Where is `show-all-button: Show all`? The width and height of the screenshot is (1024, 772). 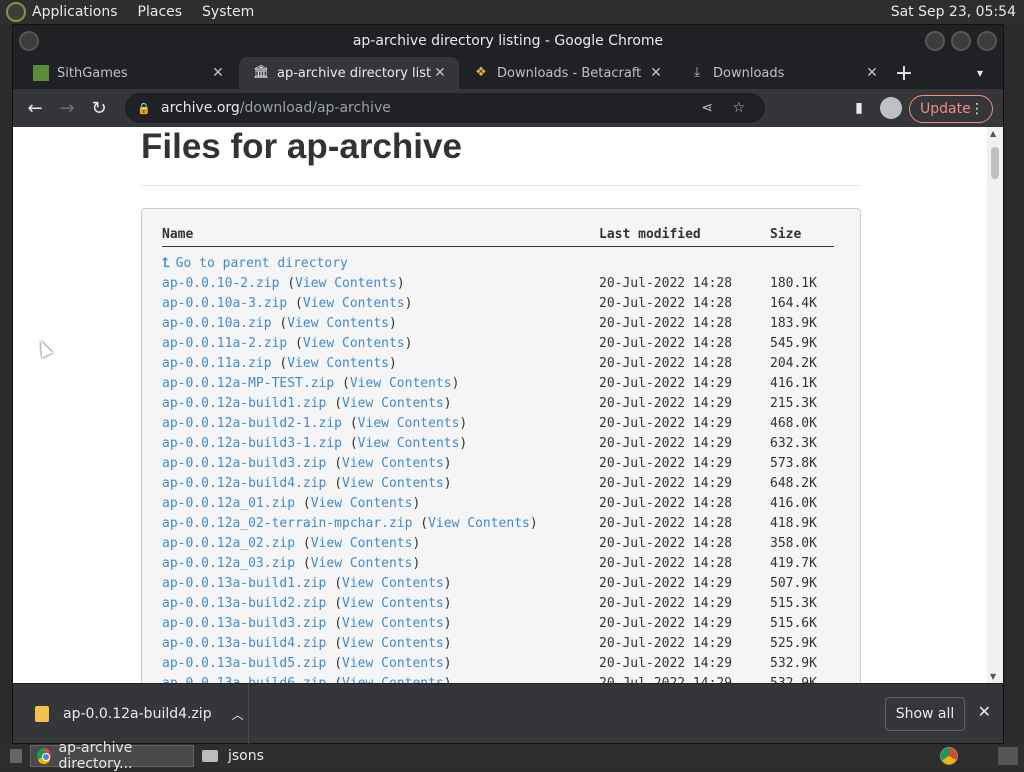 show-all-button: Show all is located at coordinates (925, 714).